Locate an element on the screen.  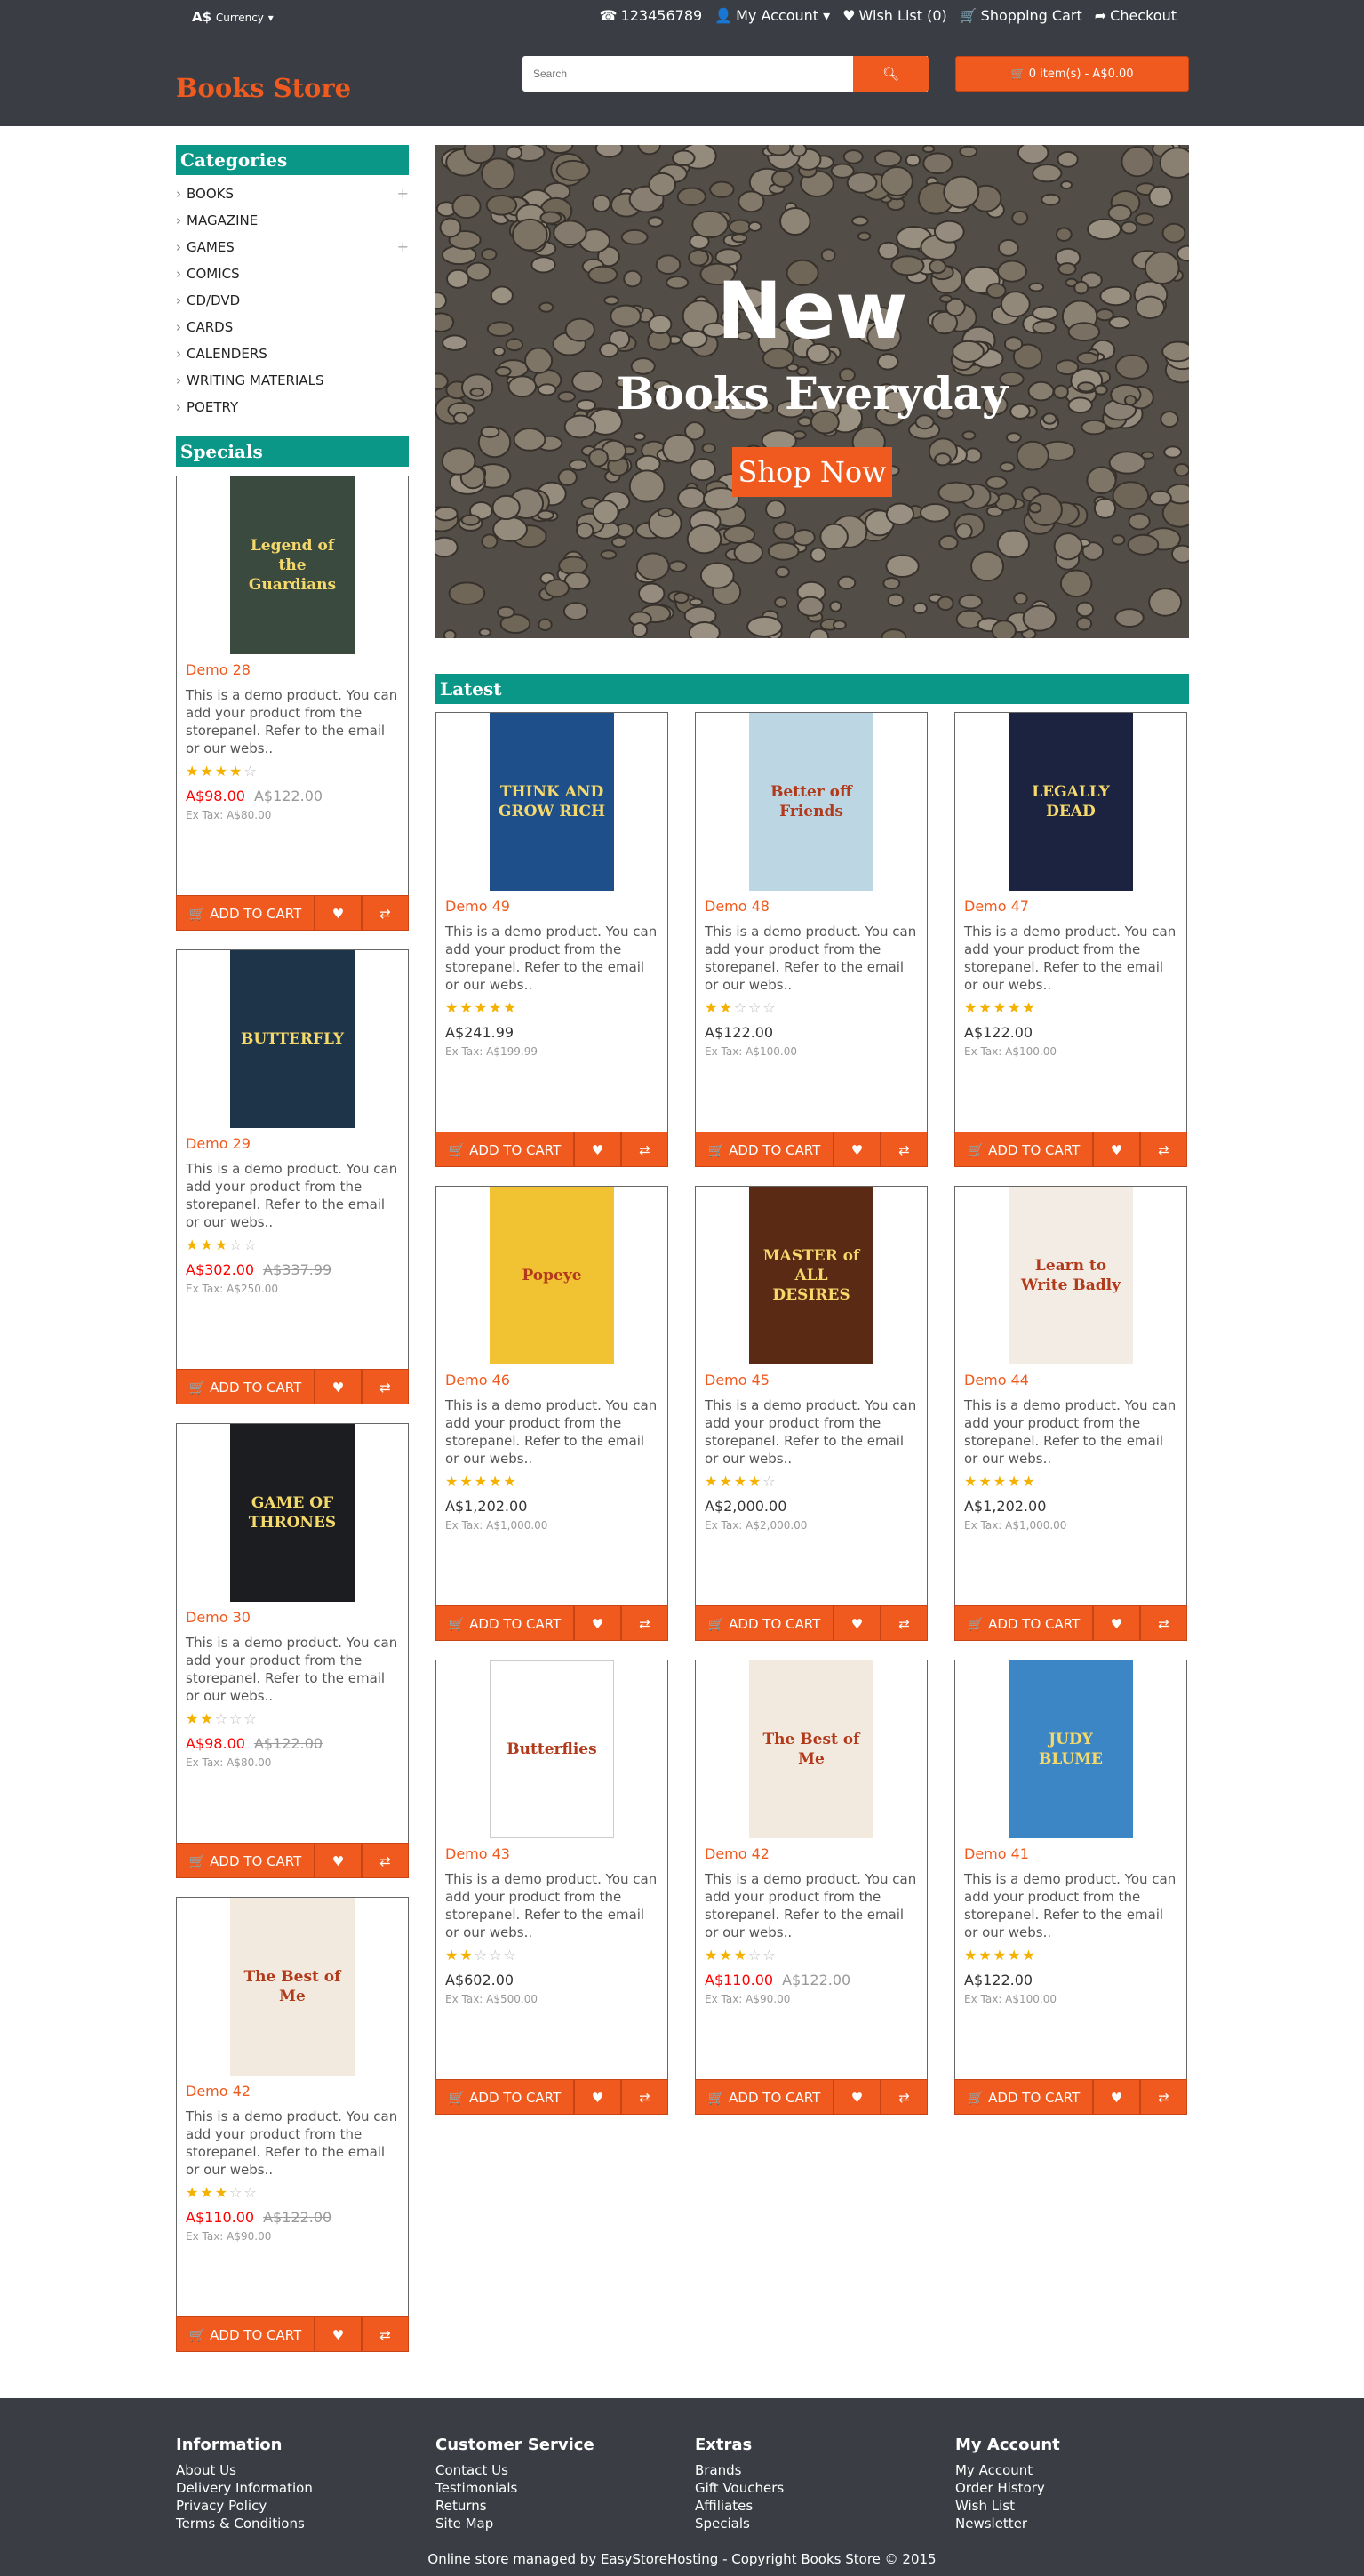
currency-dropdown: A$ Currency ▾ is located at coordinates (233, 17).